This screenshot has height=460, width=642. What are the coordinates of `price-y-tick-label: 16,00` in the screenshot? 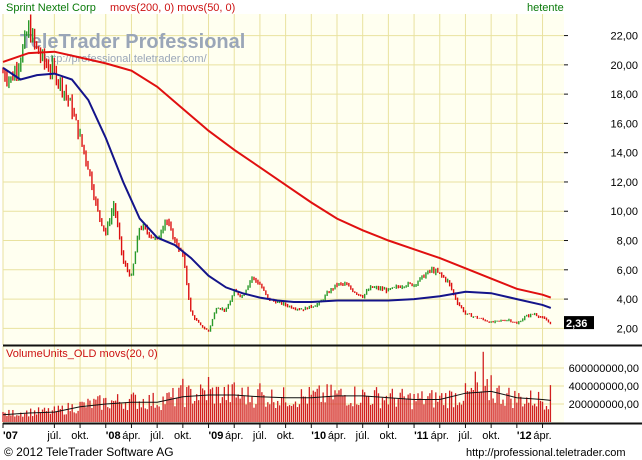 It's located at (624, 124).